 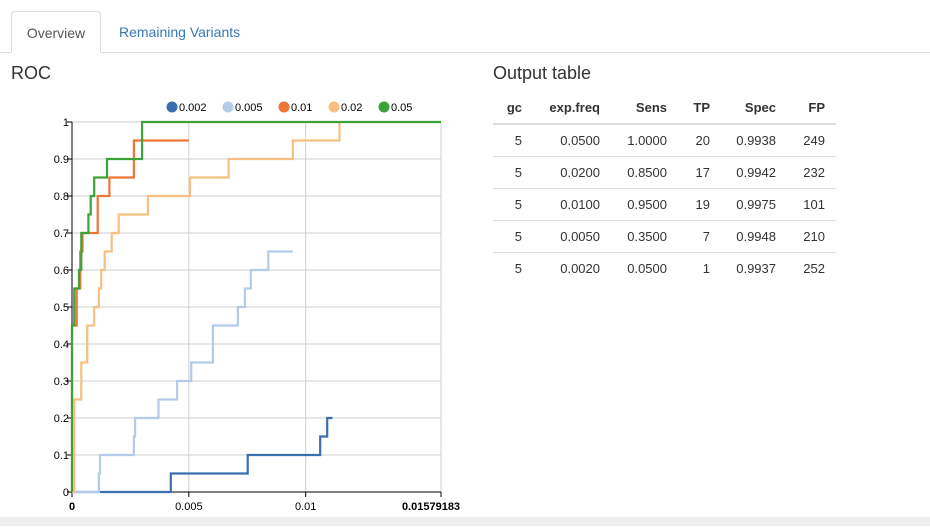 What do you see at coordinates (56, 32) in the screenshot?
I see `tab-overview: Overview` at bounding box center [56, 32].